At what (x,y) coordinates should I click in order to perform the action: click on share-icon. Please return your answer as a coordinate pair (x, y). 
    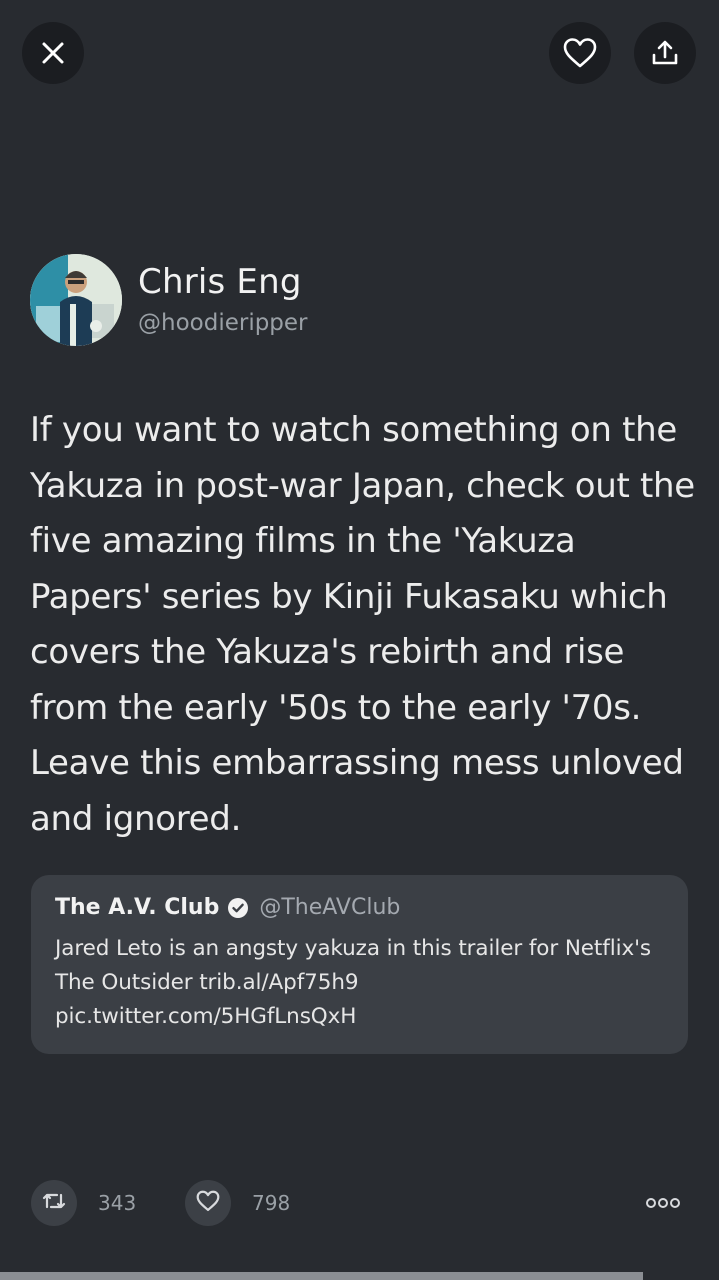
    Looking at the image, I should click on (665, 53).